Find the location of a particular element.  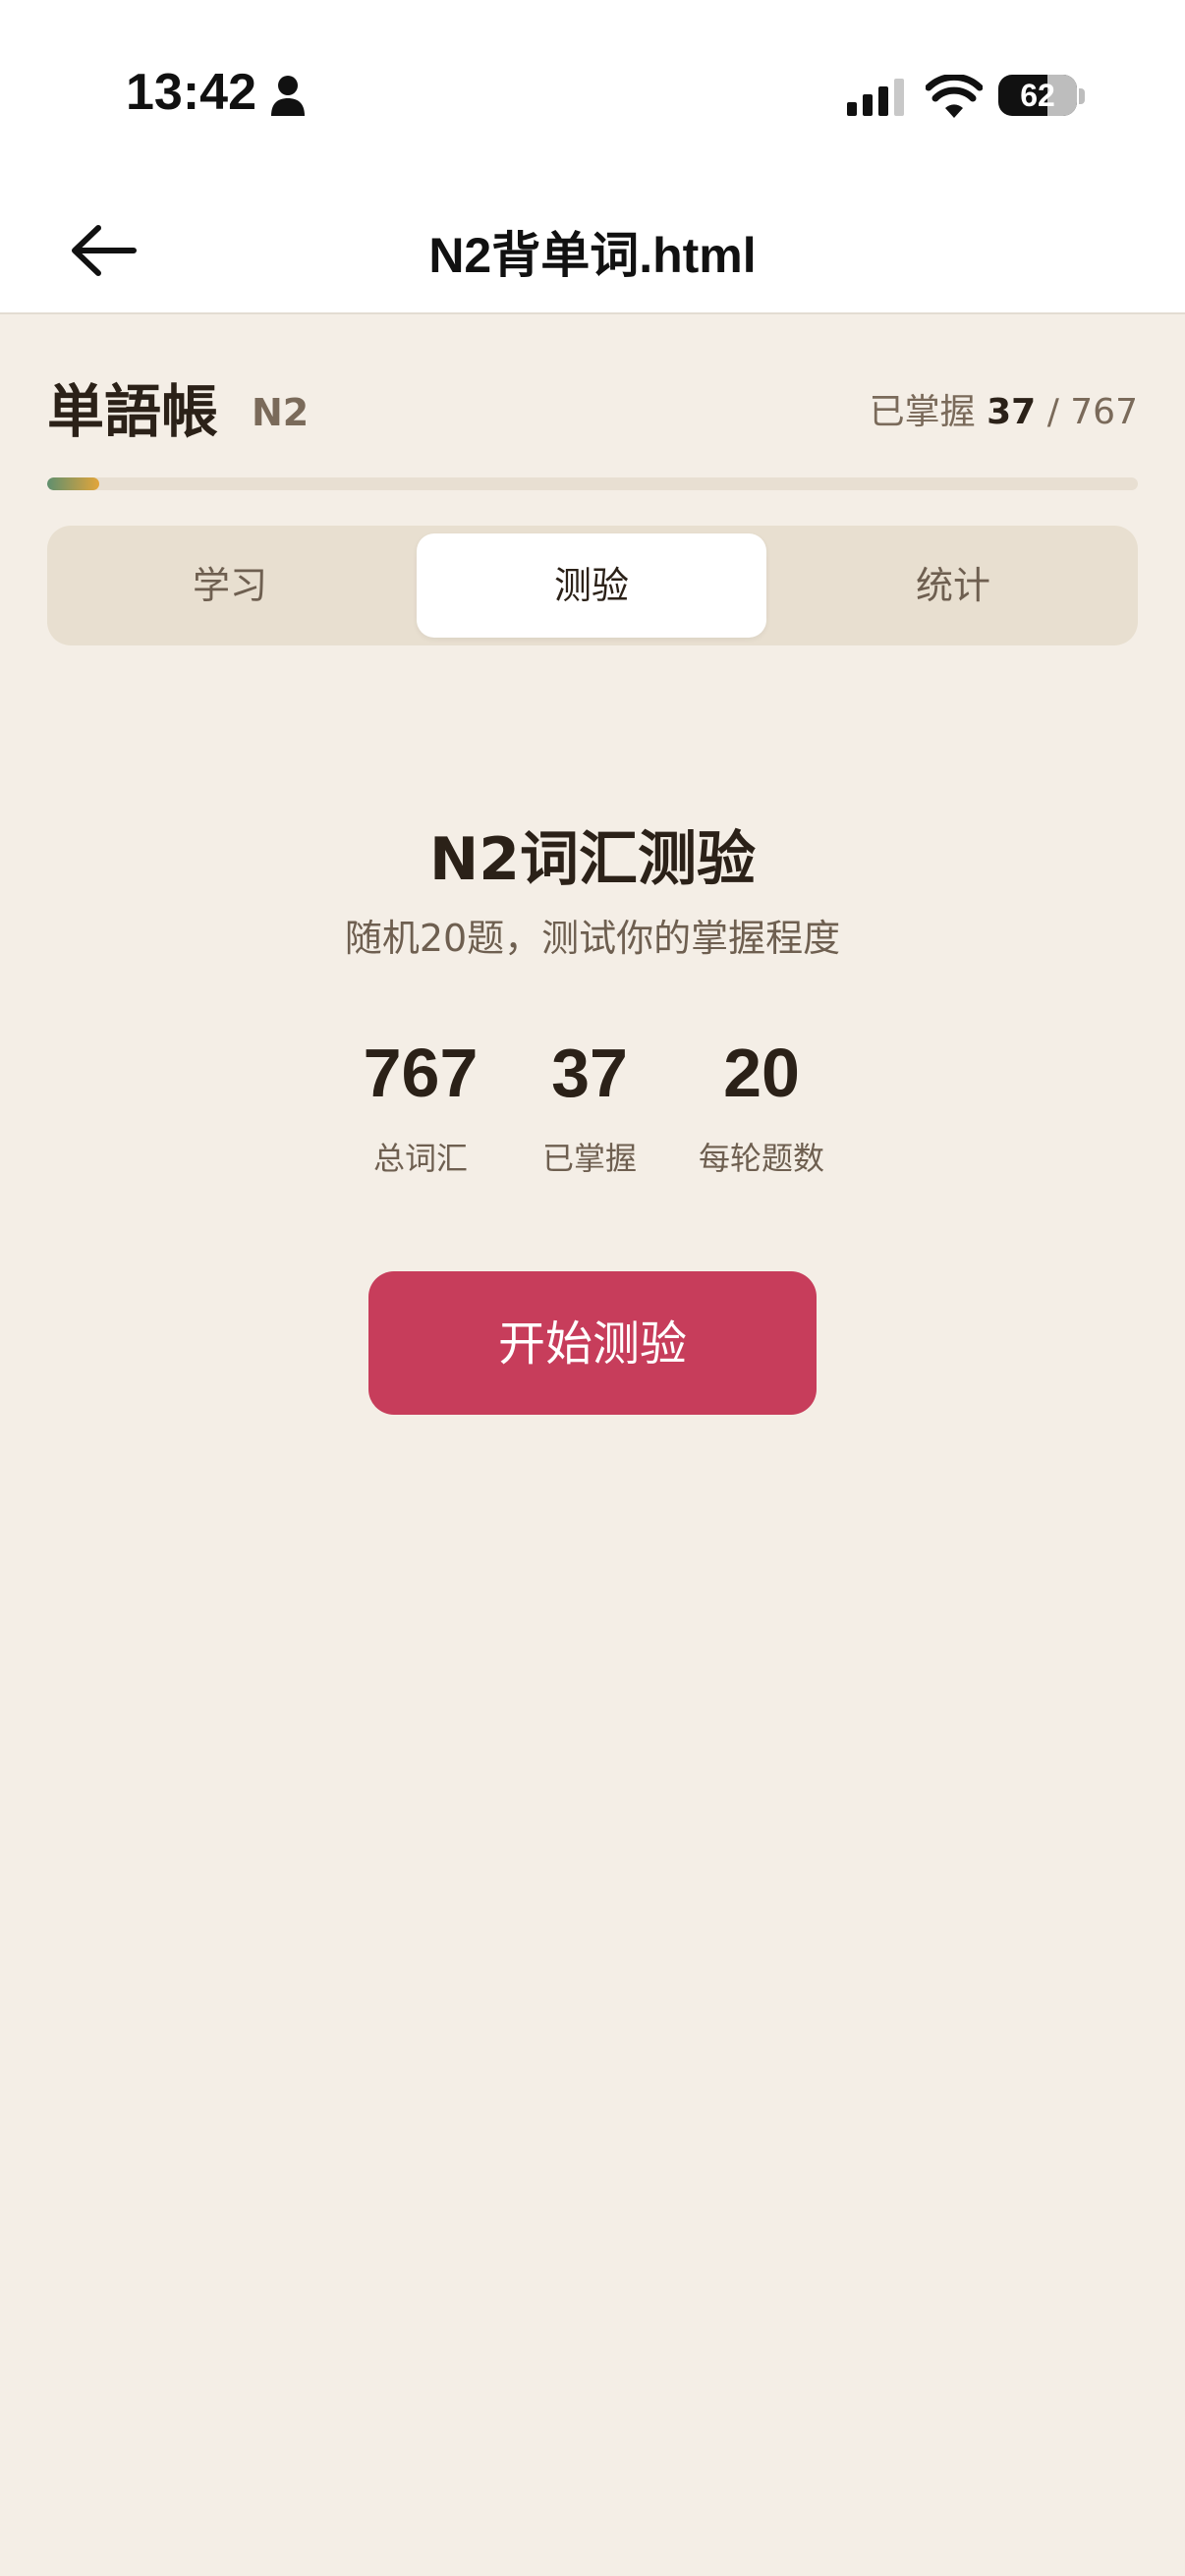

tab-study: 学习 is located at coordinates (230, 585).